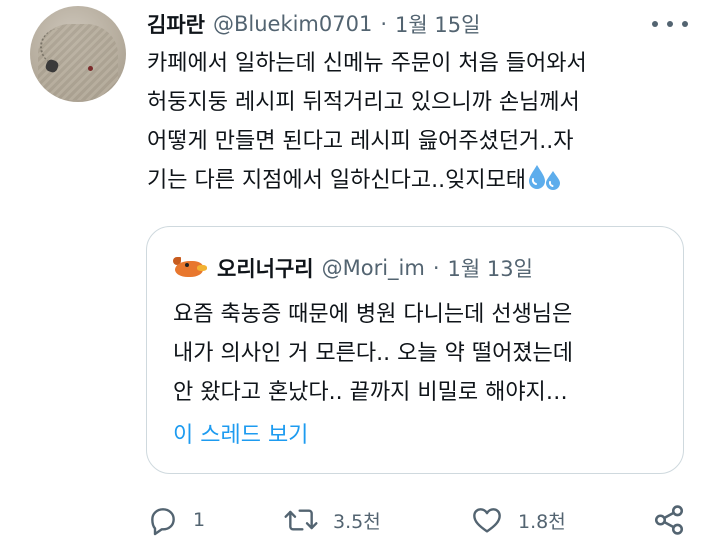 This screenshot has width=720, height=550. I want to click on show-thread-link: 이 스레드 보기, so click(240, 433).